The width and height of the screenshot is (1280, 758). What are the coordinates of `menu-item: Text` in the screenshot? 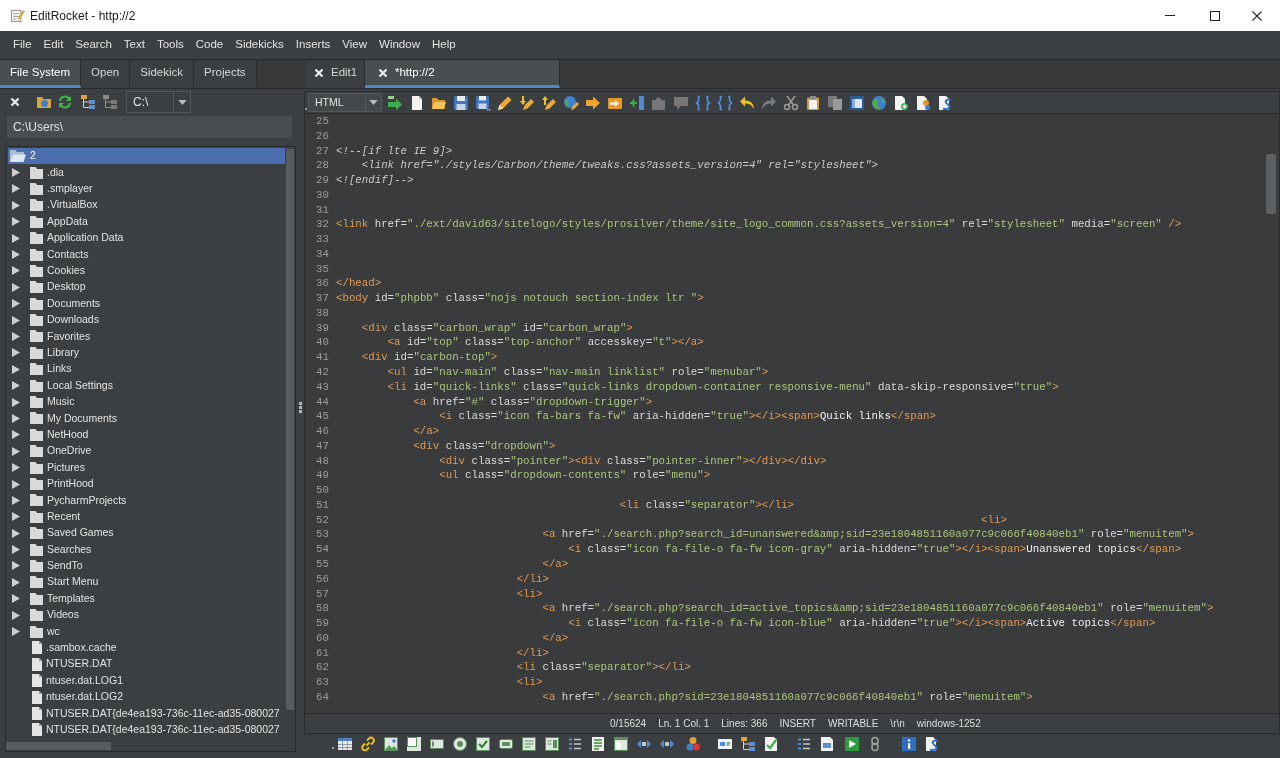 It's located at (134, 45).